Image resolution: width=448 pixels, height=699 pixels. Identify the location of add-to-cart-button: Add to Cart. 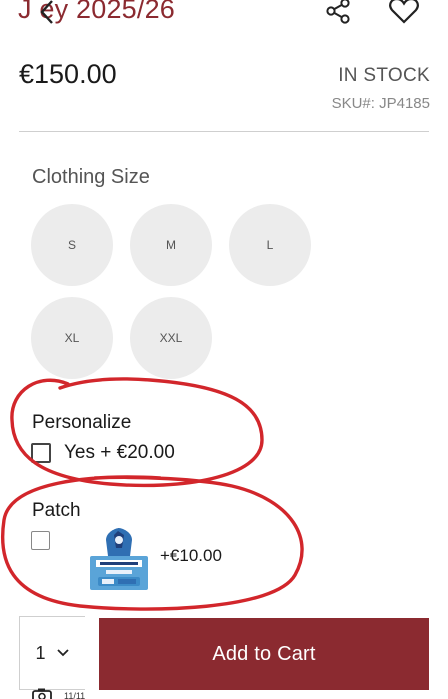
(264, 654).